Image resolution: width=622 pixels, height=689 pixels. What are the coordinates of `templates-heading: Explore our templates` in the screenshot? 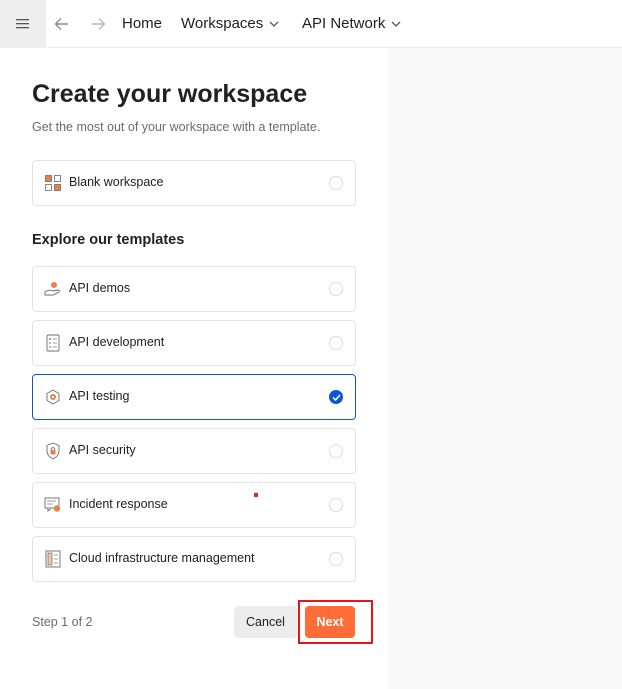 It's located at (108, 240).